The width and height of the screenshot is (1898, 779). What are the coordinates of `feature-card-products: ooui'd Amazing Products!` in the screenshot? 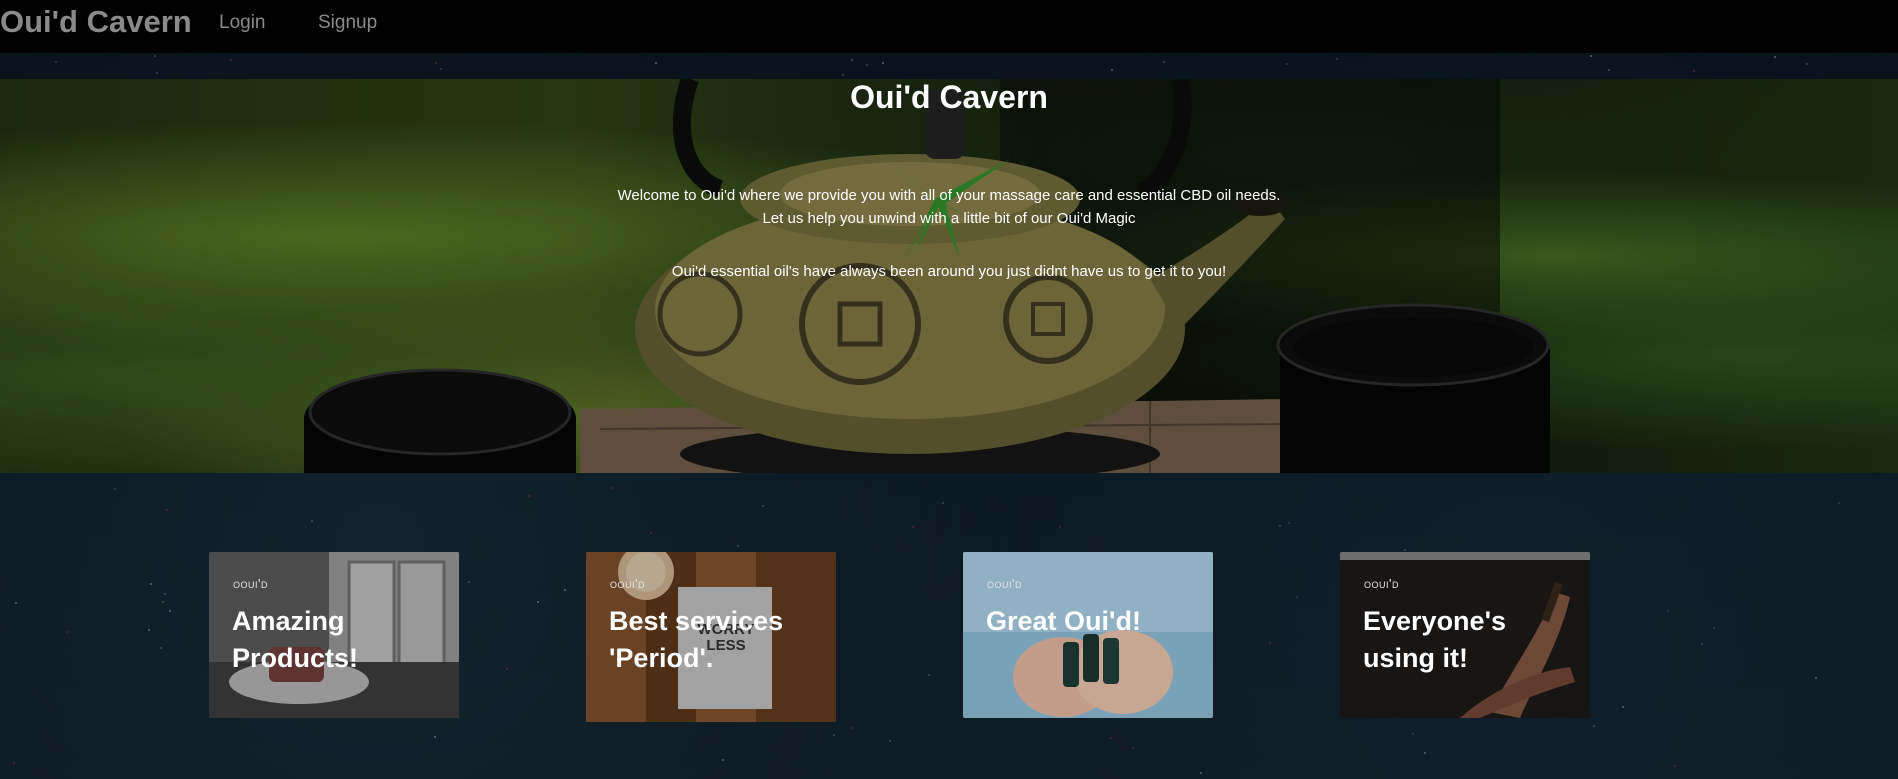 It's located at (334, 635).